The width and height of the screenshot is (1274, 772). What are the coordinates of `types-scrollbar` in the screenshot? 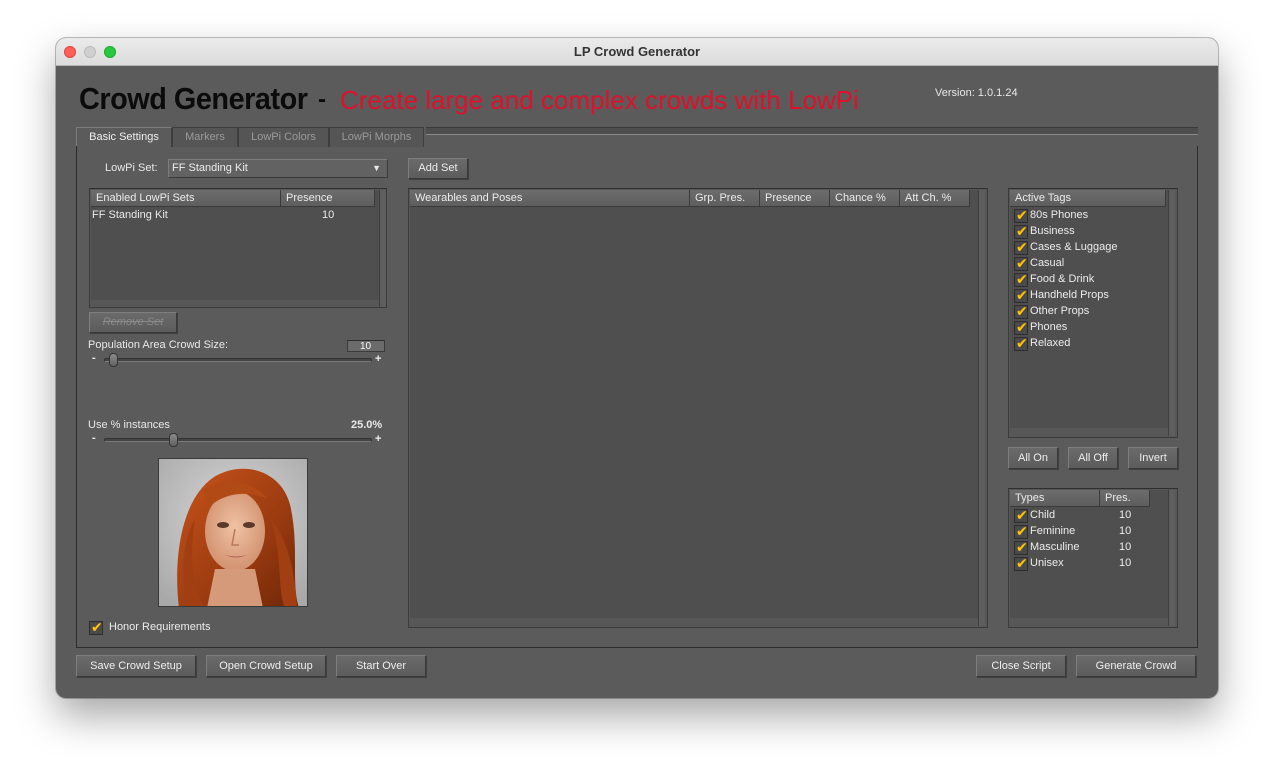 It's located at (1171, 558).